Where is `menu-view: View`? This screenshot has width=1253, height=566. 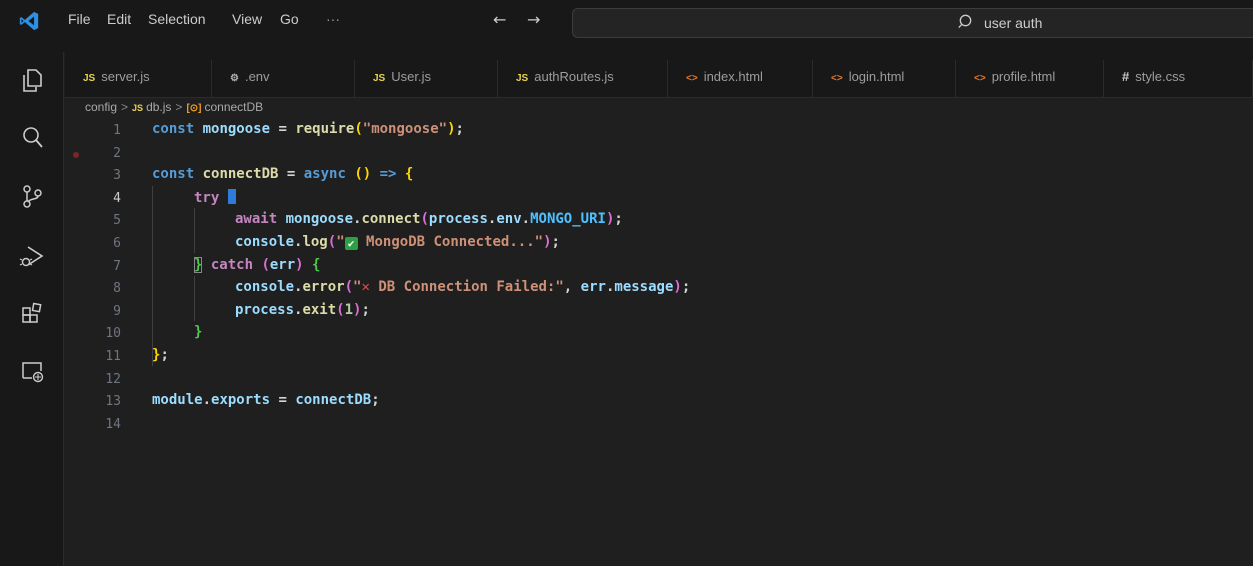 menu-view: View is located at coordinates (247, 19).